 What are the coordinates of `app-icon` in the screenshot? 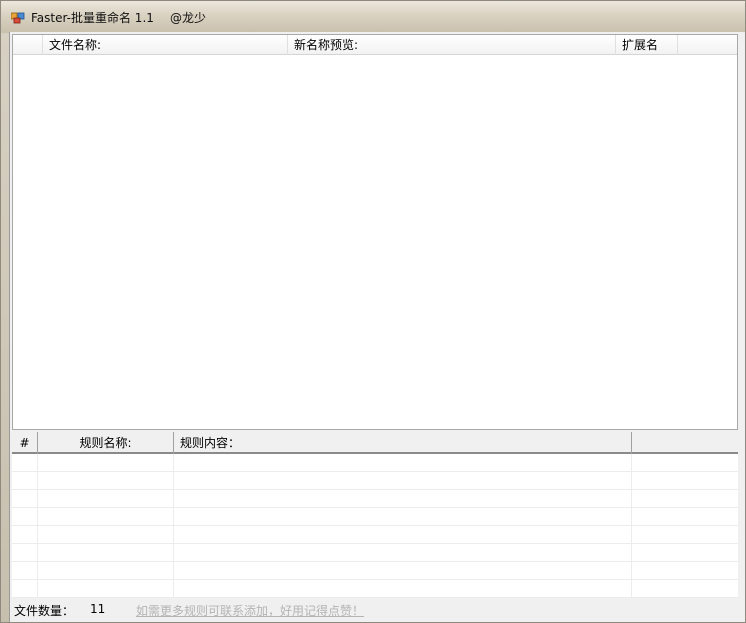 It's located at (17, 17).